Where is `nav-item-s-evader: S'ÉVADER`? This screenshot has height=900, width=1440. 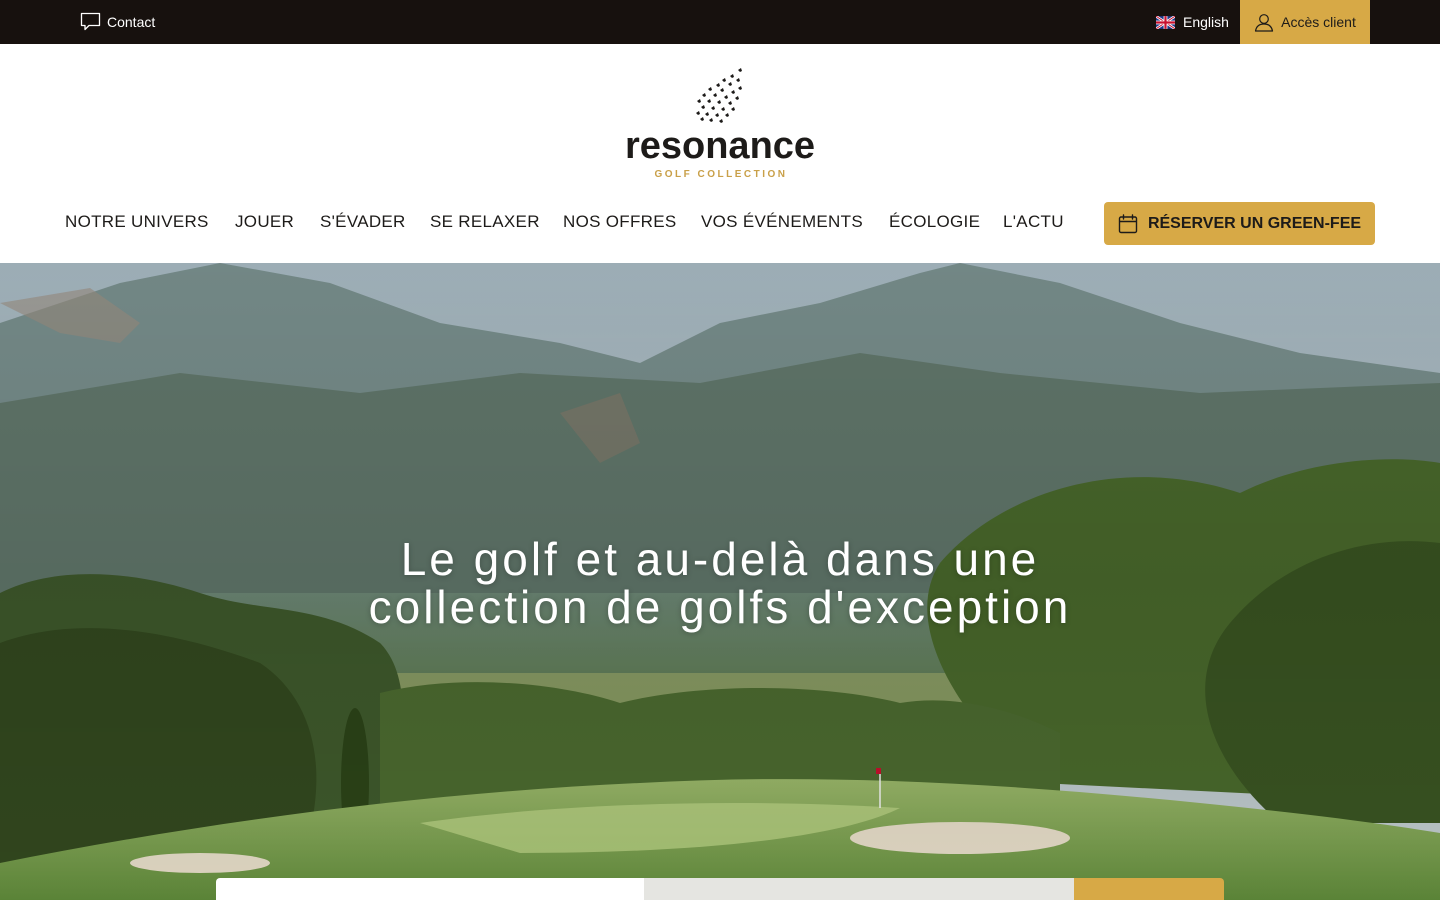
nav-item-s-evader: S'ÉVADER is located at coordinates (363, 222).